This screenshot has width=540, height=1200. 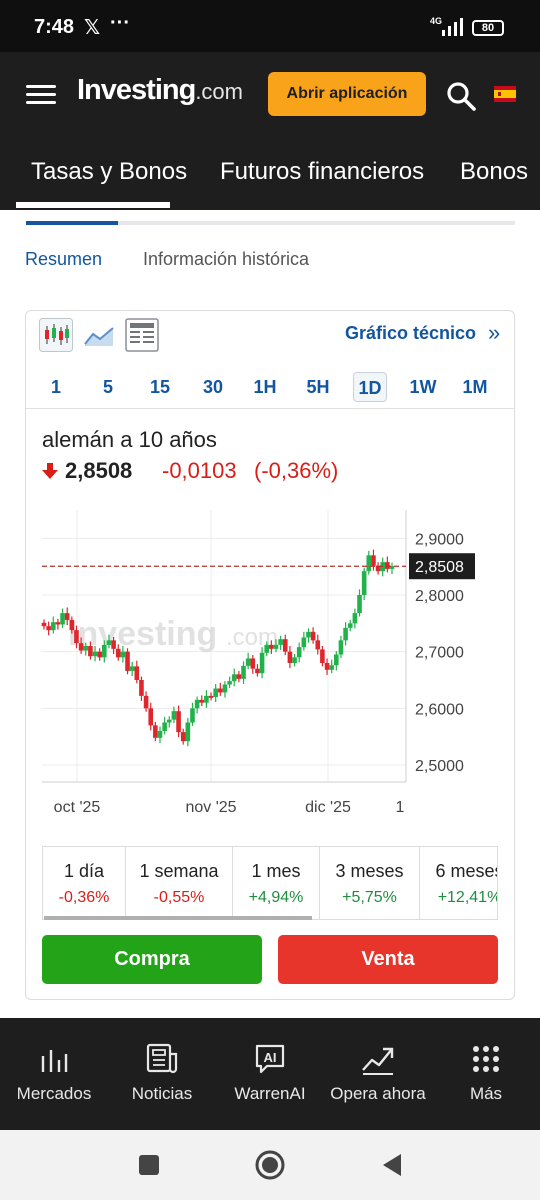 What do you see at coordinates (108, 387) in the screenshot?
I see `interval-5: 5` at bounding box center [108, 387].